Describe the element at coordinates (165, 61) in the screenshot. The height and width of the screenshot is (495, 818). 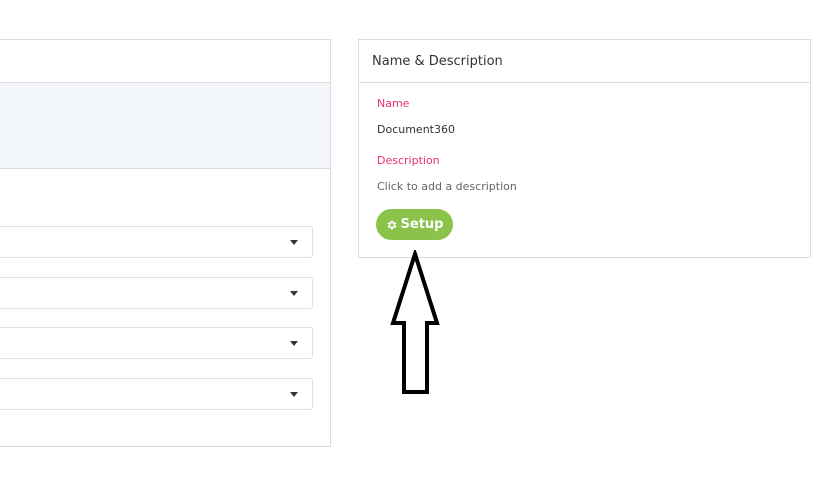
I see `left-panel-header` at that location.